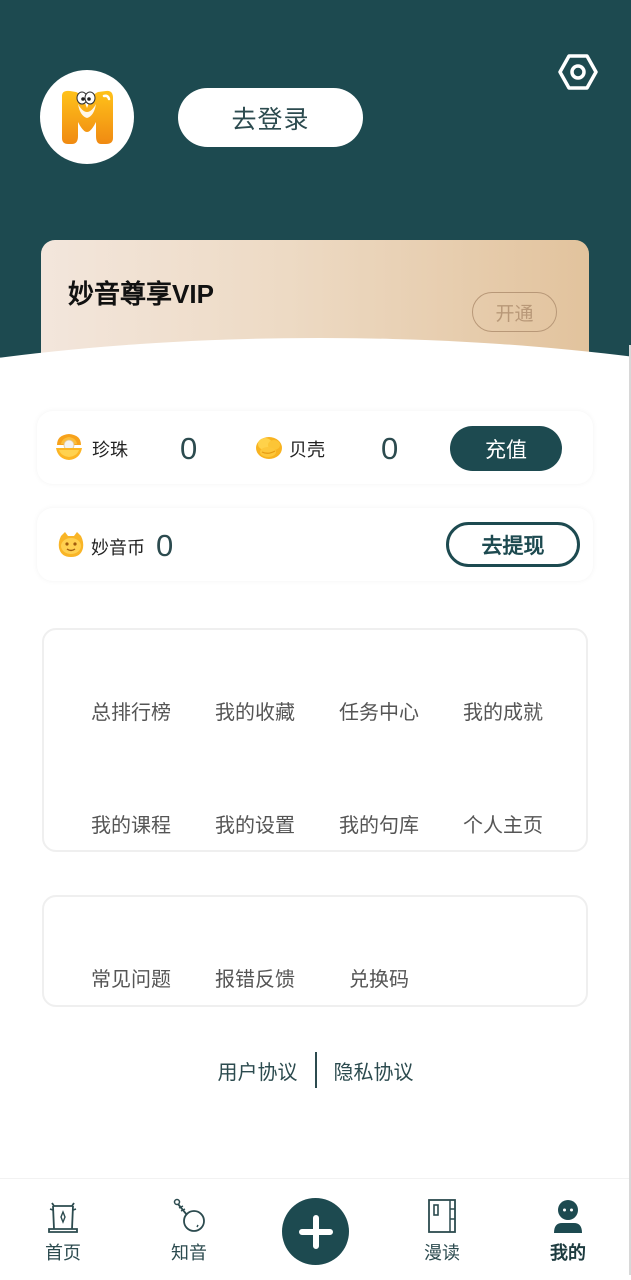 This screenshot has height=1280, width=631. Describe the element at coordinates (165, 545) in the screenshot. I see `coin-value: 0` at that location.